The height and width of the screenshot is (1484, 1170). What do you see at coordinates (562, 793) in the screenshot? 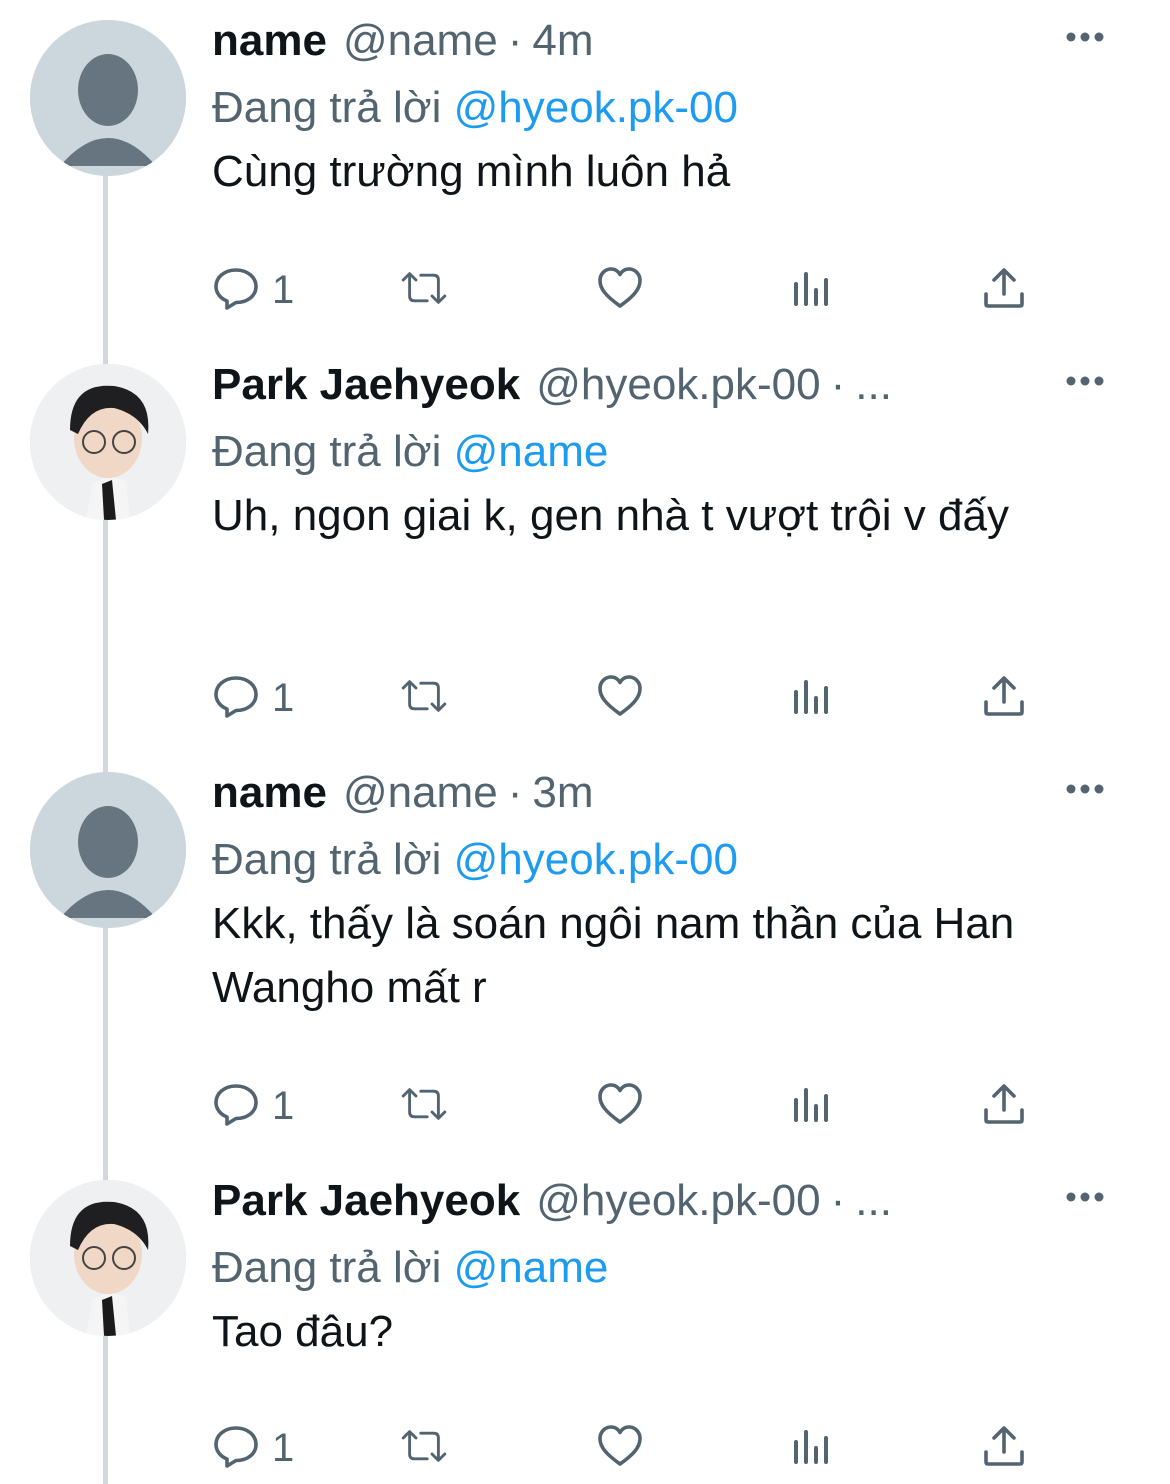
I see `timestamp: 3m` at bounding box center [562, 793].